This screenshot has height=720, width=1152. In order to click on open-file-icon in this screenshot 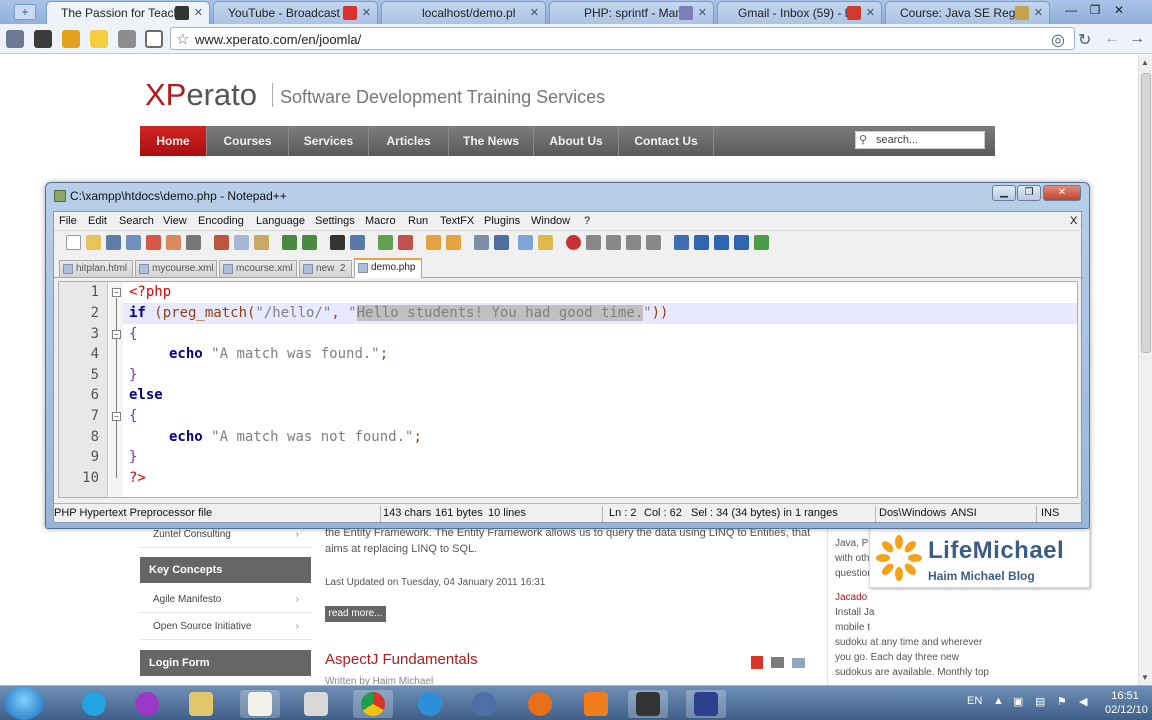, I will do `click(93, 242)`.